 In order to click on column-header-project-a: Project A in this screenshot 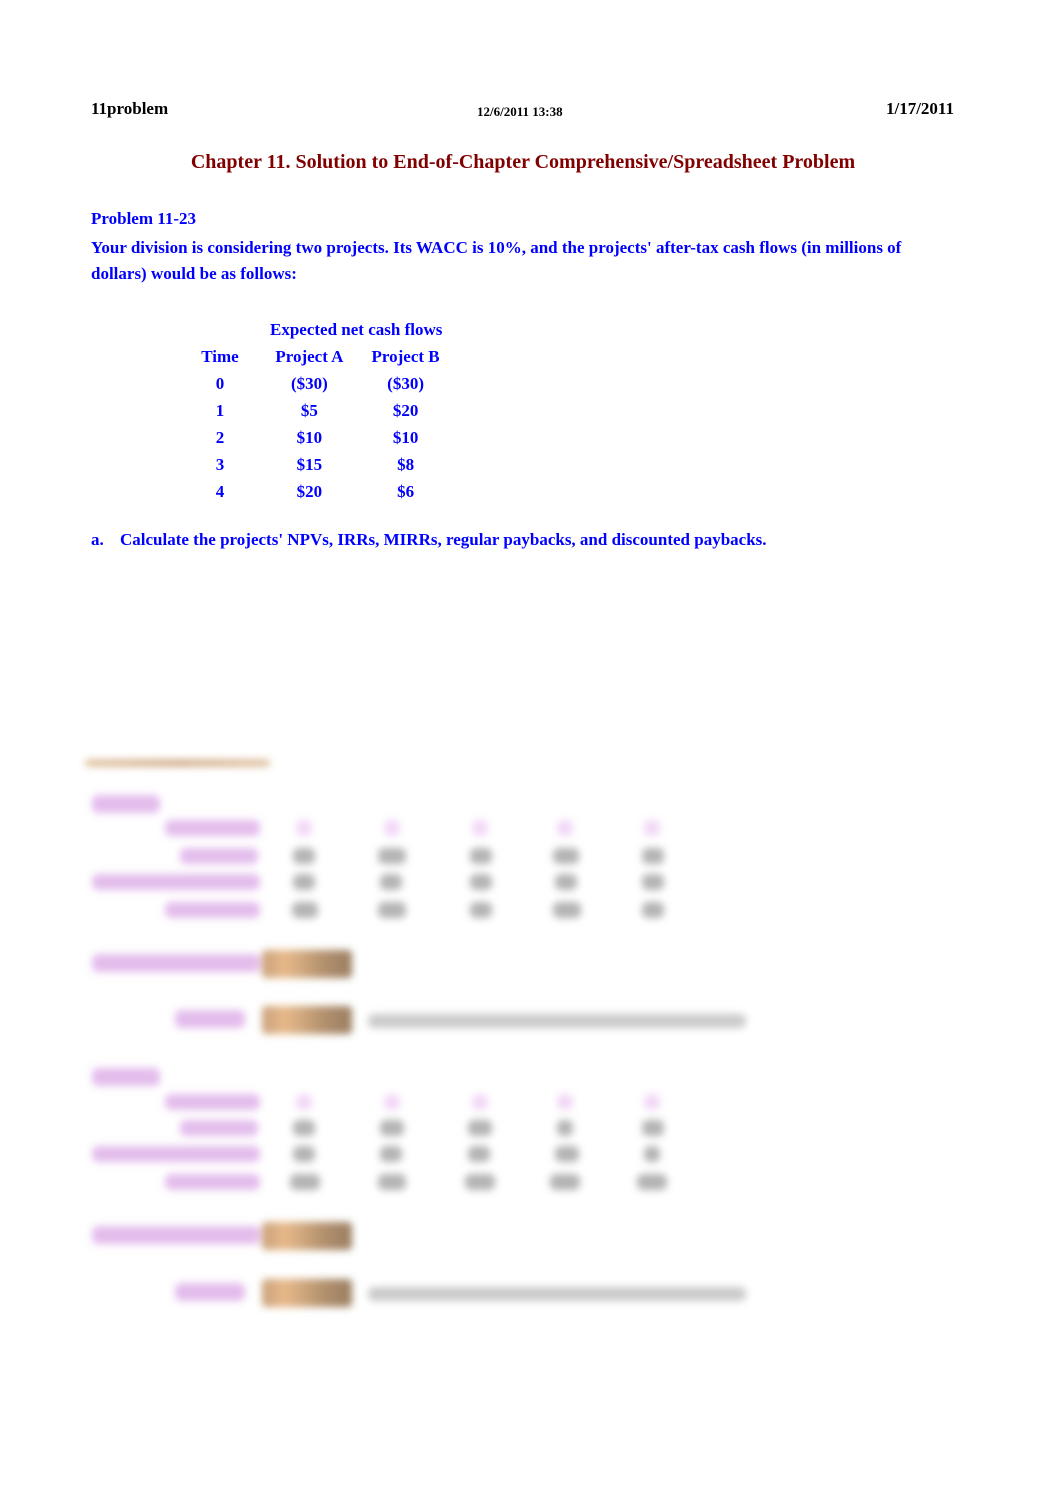, I will do `click(309, 356)`.